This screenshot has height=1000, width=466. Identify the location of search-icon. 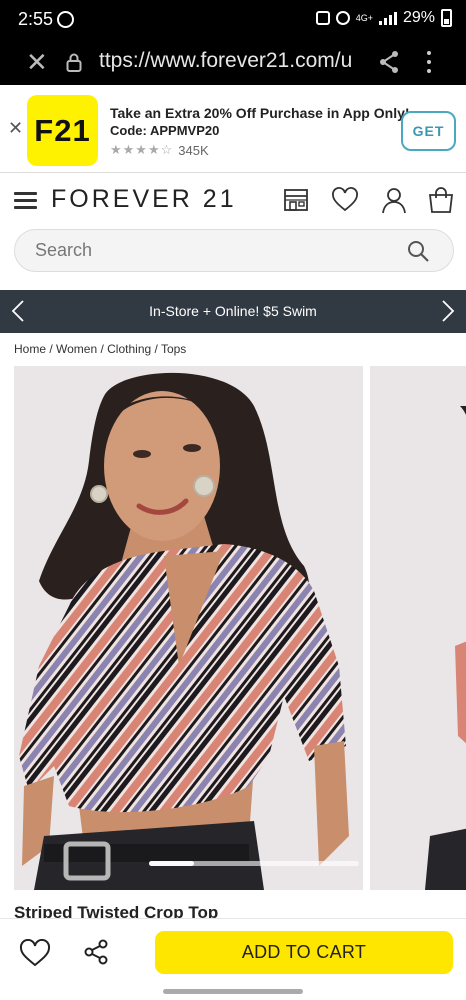
(418, 251).